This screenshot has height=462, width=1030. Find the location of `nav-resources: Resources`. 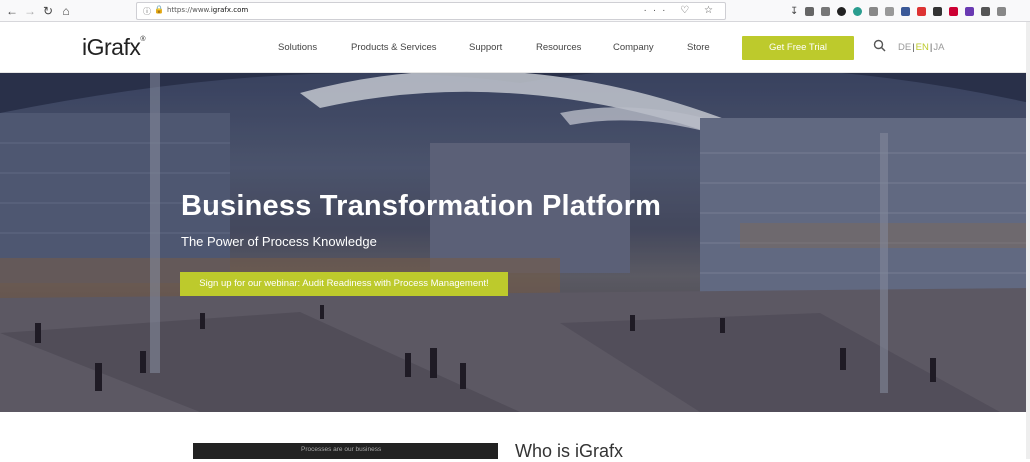

nav-resources: Resources is located at coordinates (558, 47).